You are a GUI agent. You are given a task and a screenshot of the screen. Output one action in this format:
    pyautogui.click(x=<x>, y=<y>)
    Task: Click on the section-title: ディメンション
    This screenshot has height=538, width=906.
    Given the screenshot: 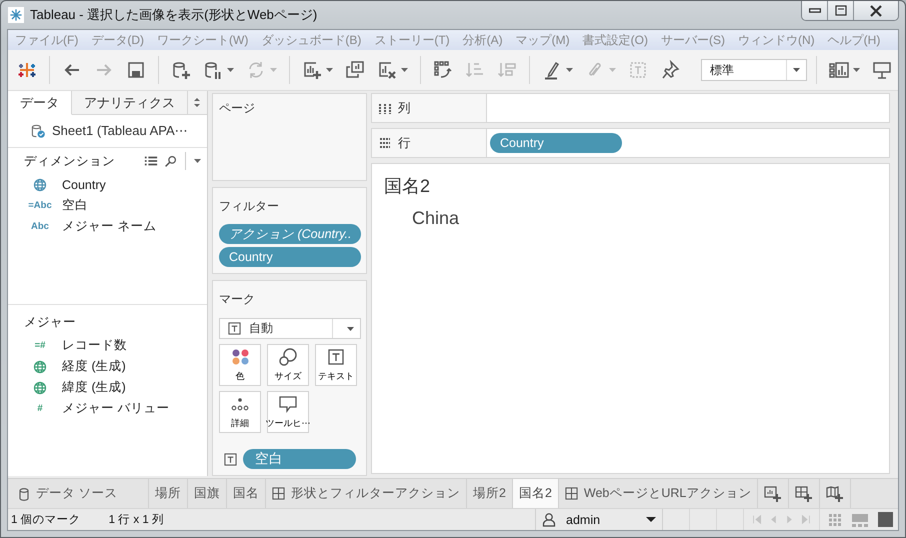 What is the action you would take?
    pyautogui.click(x=70, y=161)
    